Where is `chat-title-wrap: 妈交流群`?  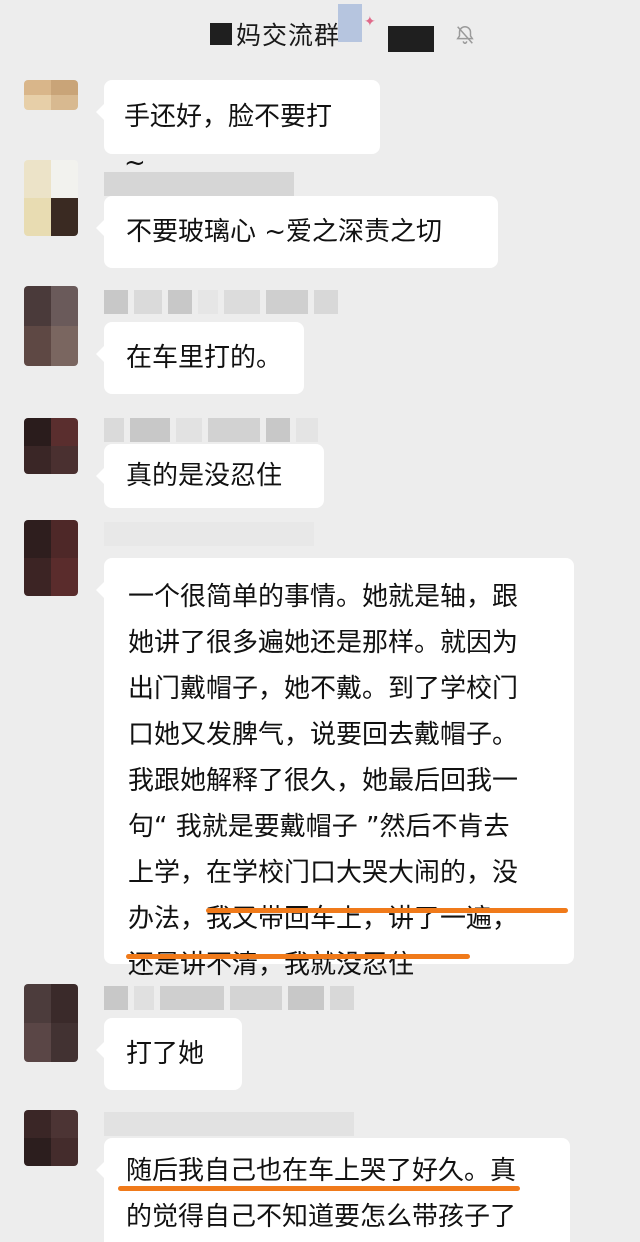
chat-title-wrap: 妈交流群 is located at coordinates (275, 34).